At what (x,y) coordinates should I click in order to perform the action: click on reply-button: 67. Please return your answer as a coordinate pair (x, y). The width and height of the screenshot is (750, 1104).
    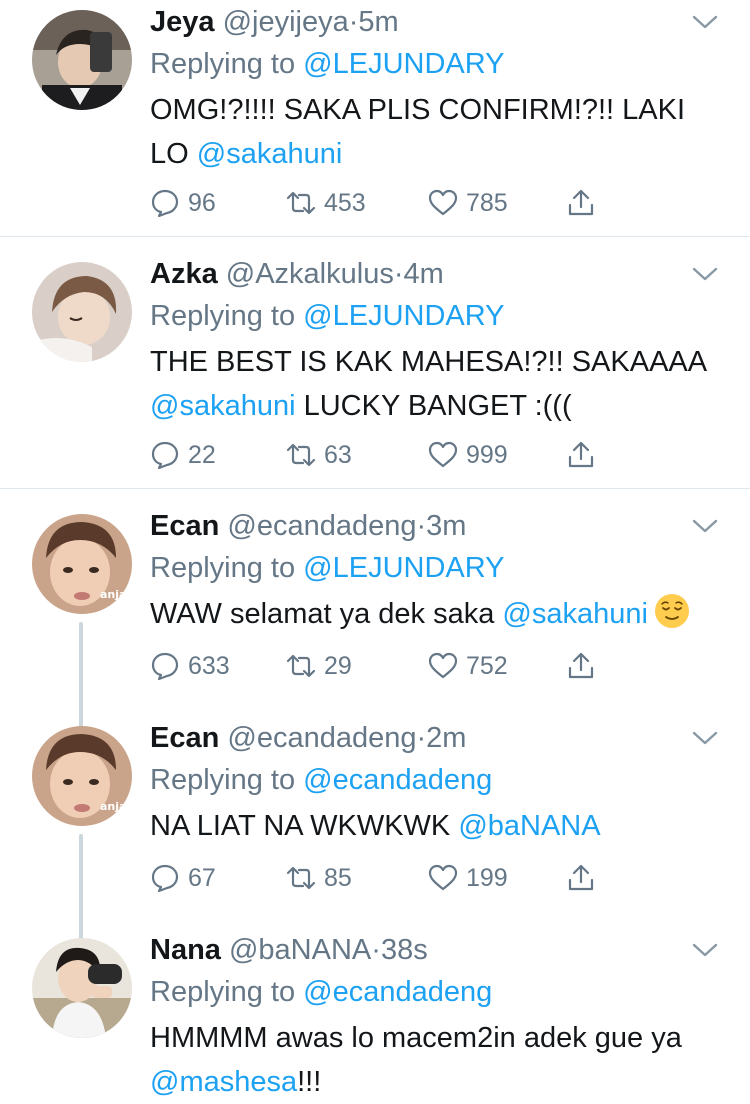
    Looking at the image, I should click on (183, 878).